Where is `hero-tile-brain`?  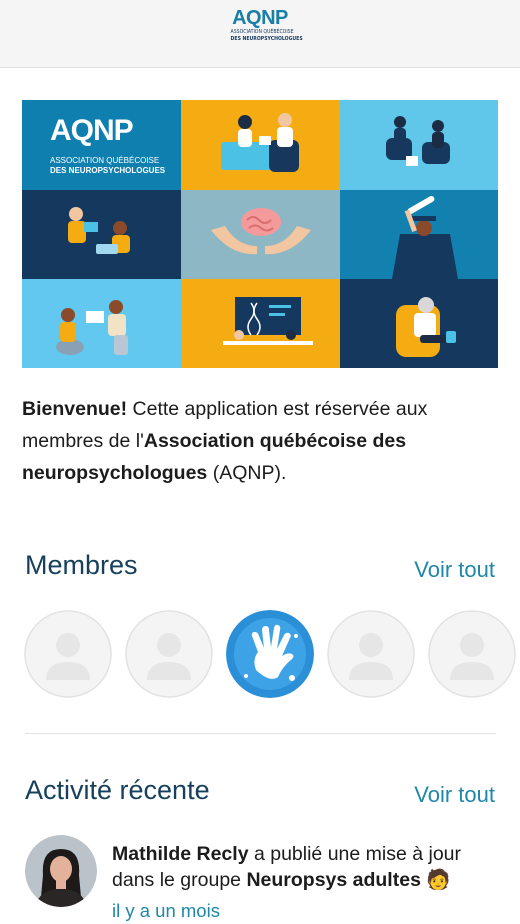
hero-tile-brain is located at coordinates (260, 234).